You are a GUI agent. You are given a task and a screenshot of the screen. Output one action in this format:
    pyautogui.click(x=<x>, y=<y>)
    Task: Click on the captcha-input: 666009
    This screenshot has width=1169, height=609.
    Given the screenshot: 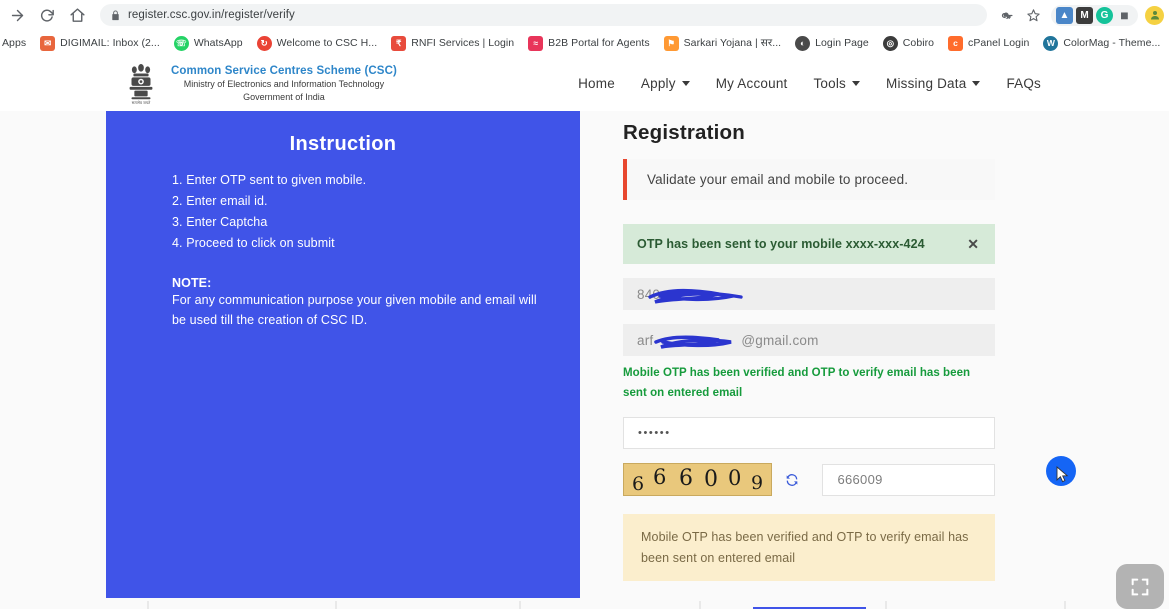 What is the action you would take?
    pyautogui.click(x=908, y=479)
    